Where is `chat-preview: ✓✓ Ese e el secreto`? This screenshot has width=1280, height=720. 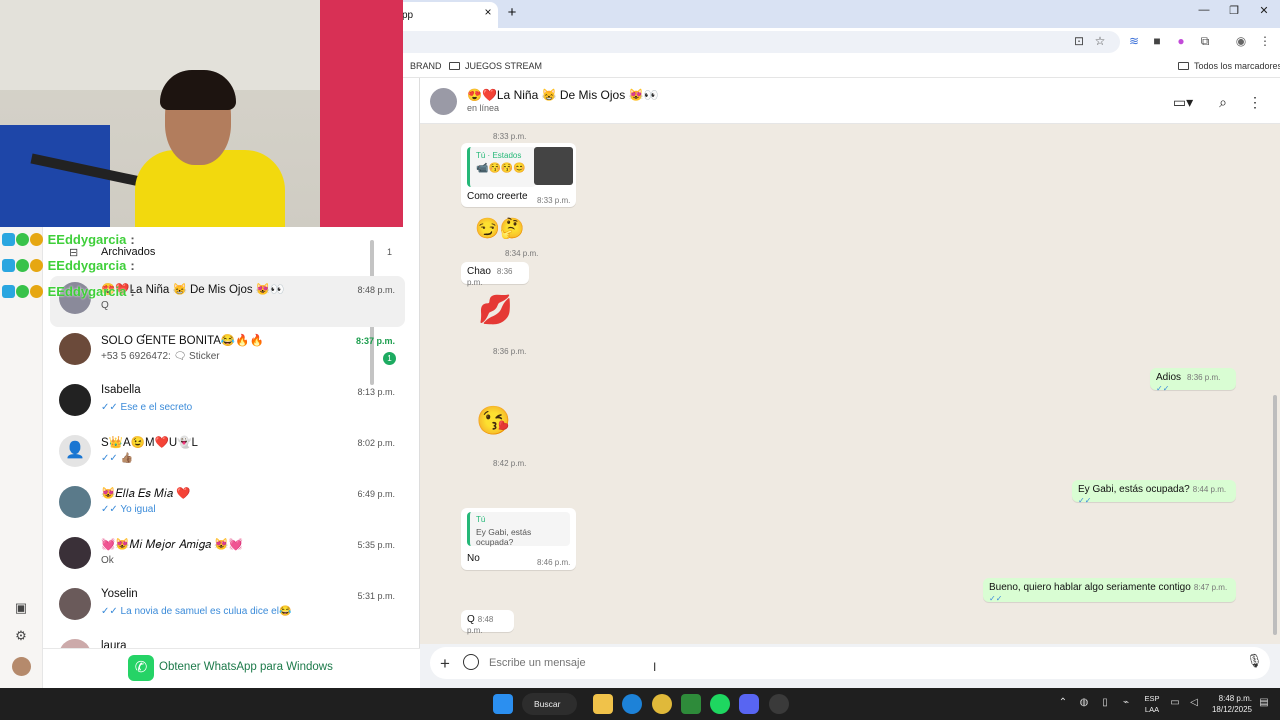 chat-preview: ✓✓ Ese e el secreto is located at coordinates (147, 407).